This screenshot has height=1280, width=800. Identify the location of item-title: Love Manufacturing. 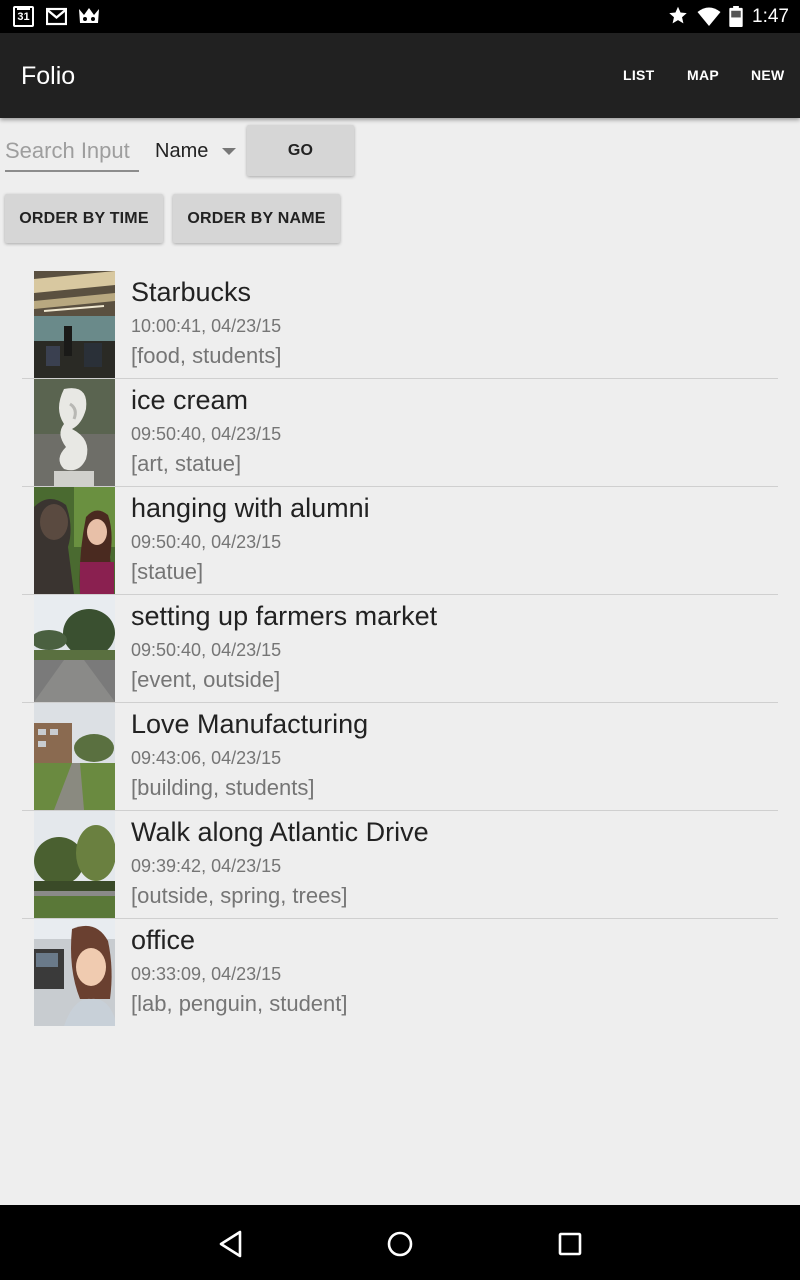
(250, 724).